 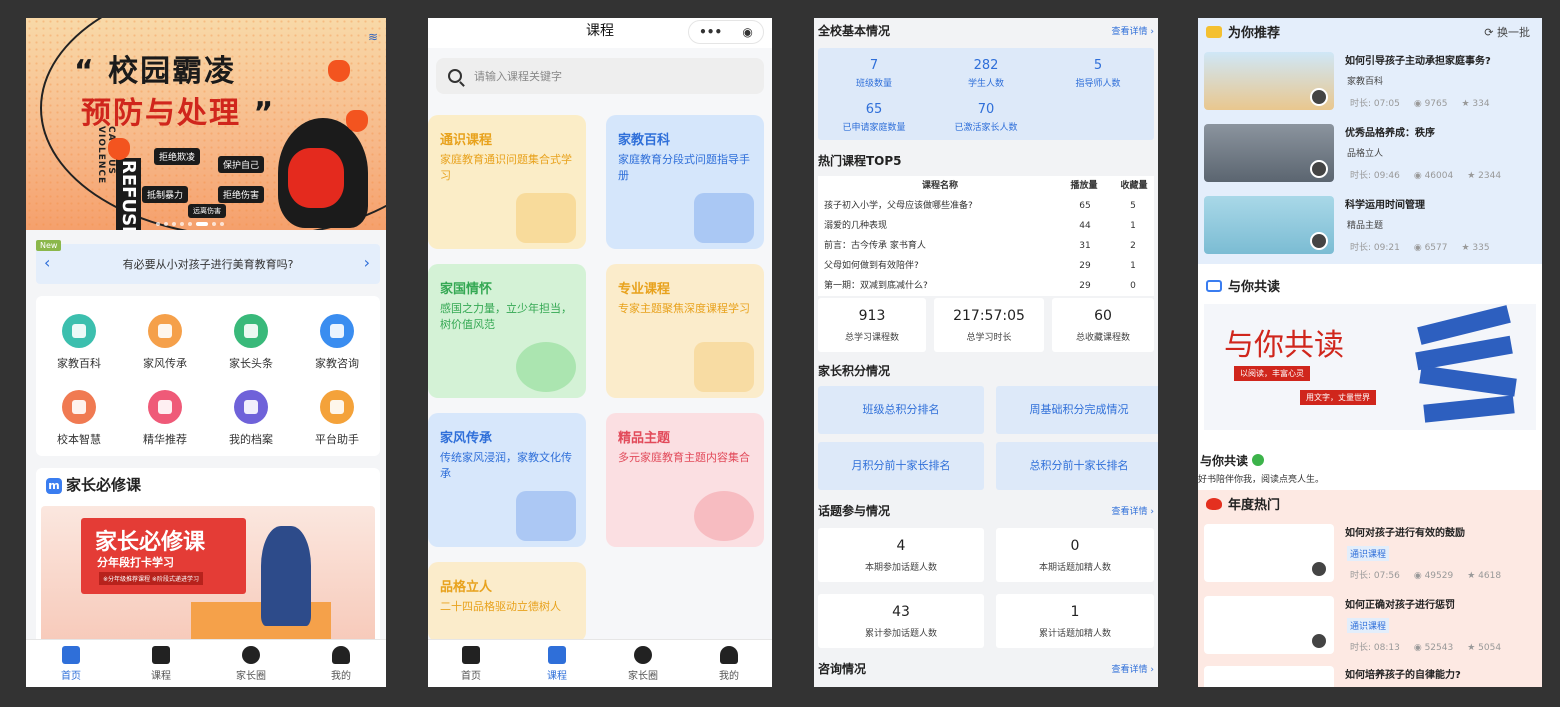 What do you see at coordinates (1074, 634) in the screenshot?
I see `topic-label: 累计话题加精人数` at bounding box center [1074, 634].